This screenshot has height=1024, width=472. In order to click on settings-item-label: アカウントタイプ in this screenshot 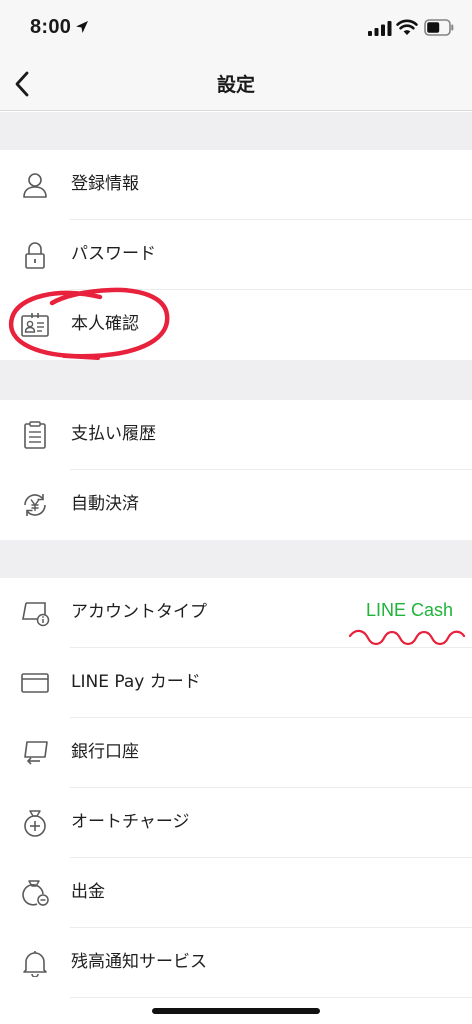, I will do `click(139, 612)`.